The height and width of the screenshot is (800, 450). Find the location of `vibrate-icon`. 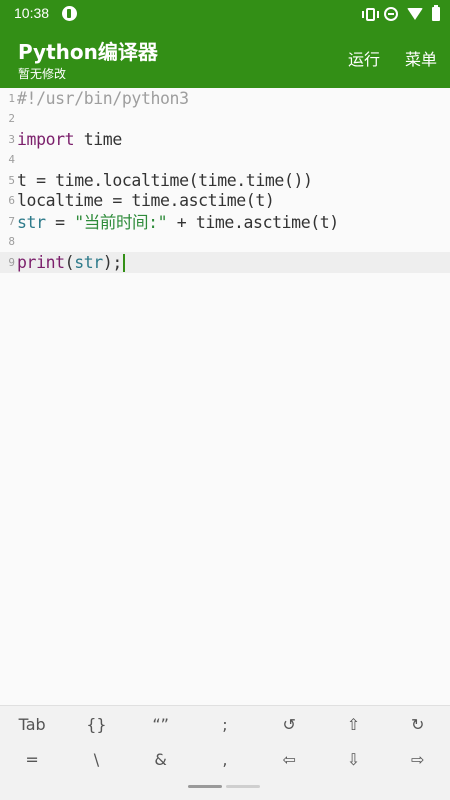

vibrate-icon is located at coordinates (370, 14).